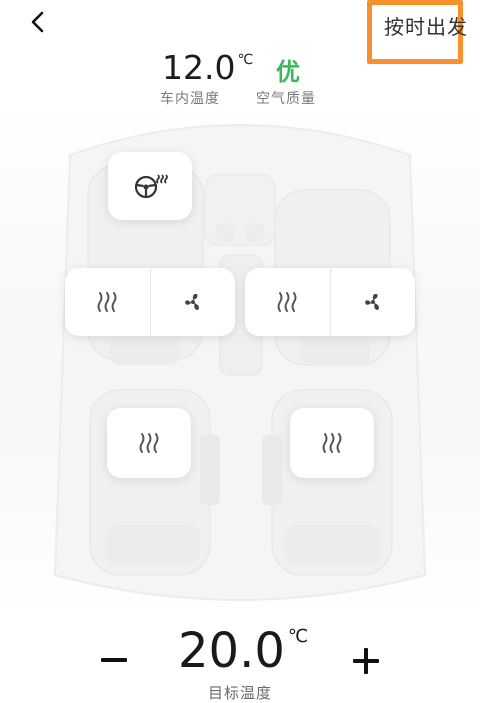 Image resolution: width=480 pixels, height=703 pixels. I want to click on plus-icon, so click(366, 661).